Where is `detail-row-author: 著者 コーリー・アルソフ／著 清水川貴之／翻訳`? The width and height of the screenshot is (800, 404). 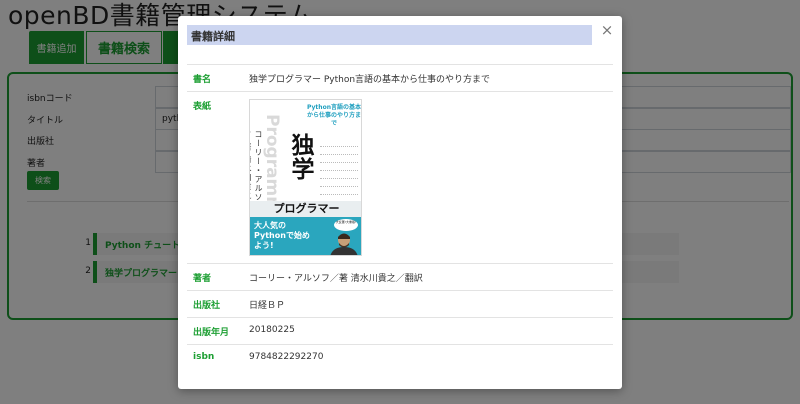
detail-row-author: 著者 コーリー・アルソフ／著 清水川貴之／翻訳 is located at coordinates (400, 276).